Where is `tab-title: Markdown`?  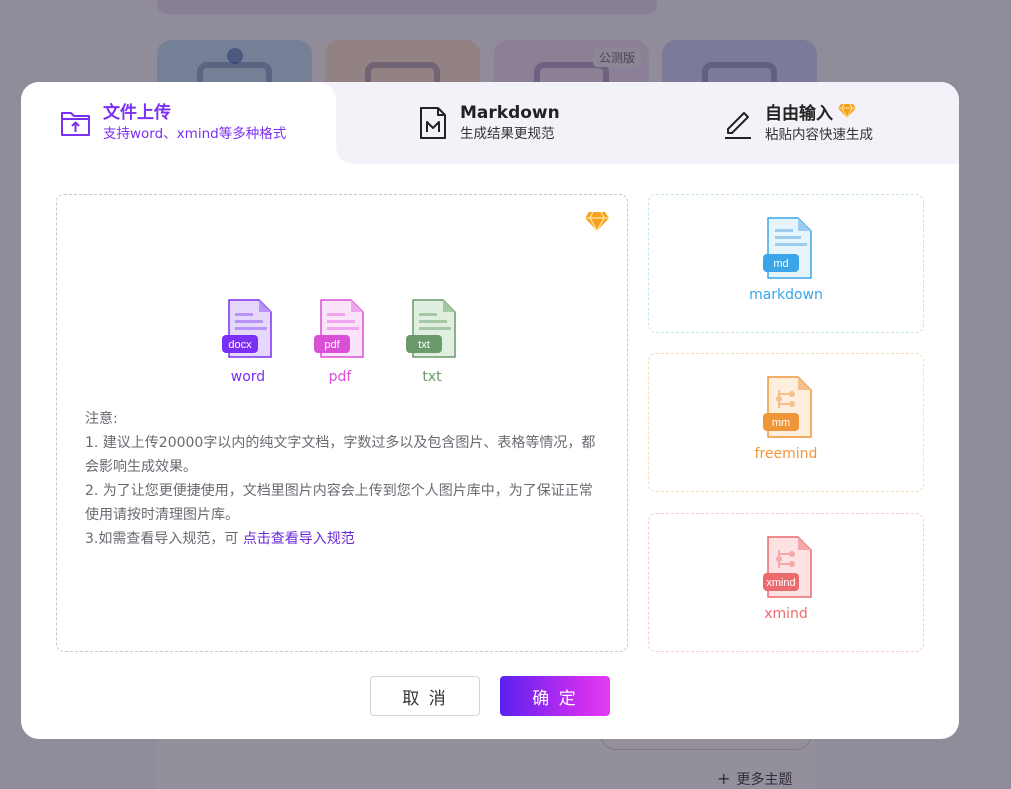 tab-title: Markdown is located at coordinates (510, 113).